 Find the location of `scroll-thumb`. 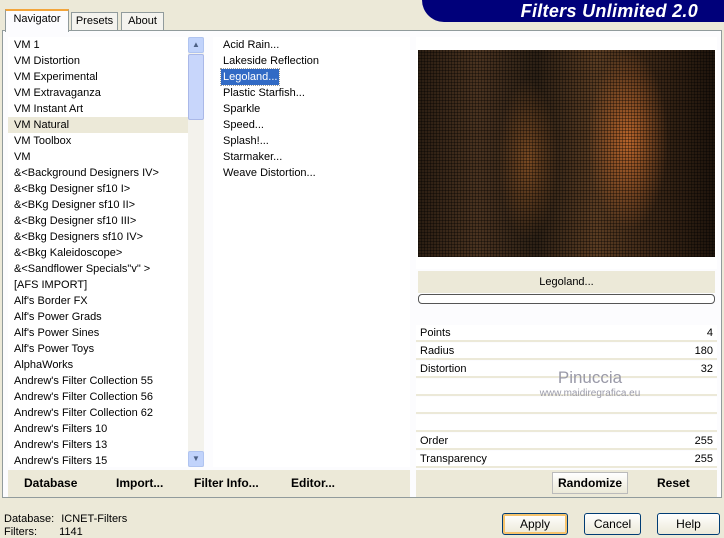

scroll-thumb is located at coordinates (196, 87).